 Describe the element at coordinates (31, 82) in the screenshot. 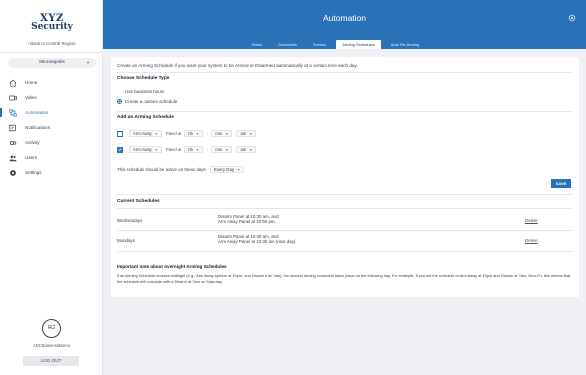

I see `sidebar-item-label: Home` at that location.